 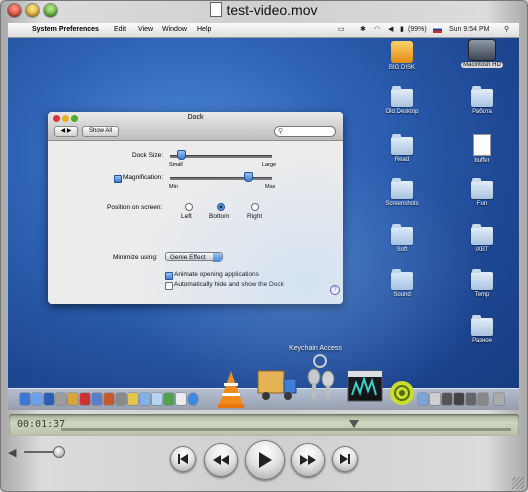 I want to click on menu-window: Window, so click(x=174, y=30).